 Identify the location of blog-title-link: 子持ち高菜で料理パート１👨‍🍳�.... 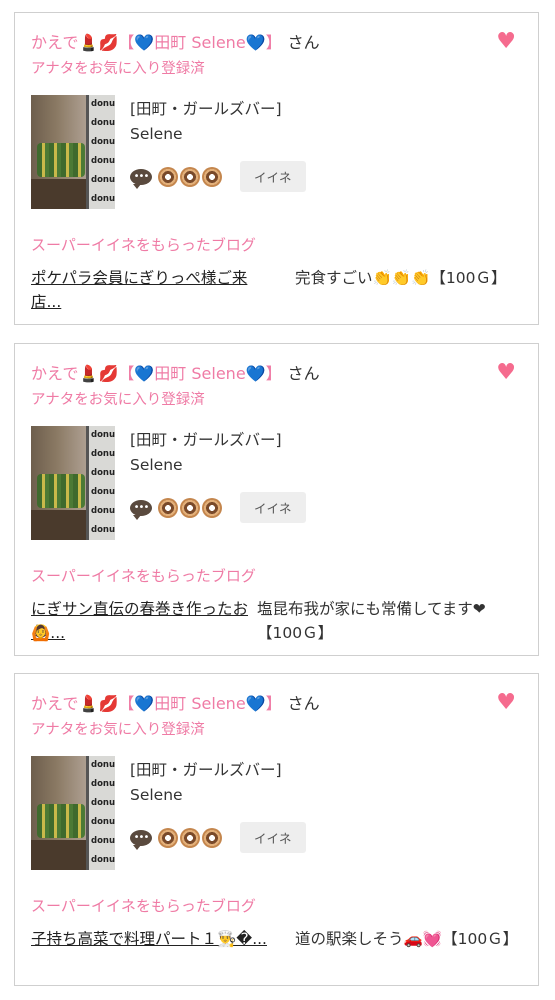
(152, 939).